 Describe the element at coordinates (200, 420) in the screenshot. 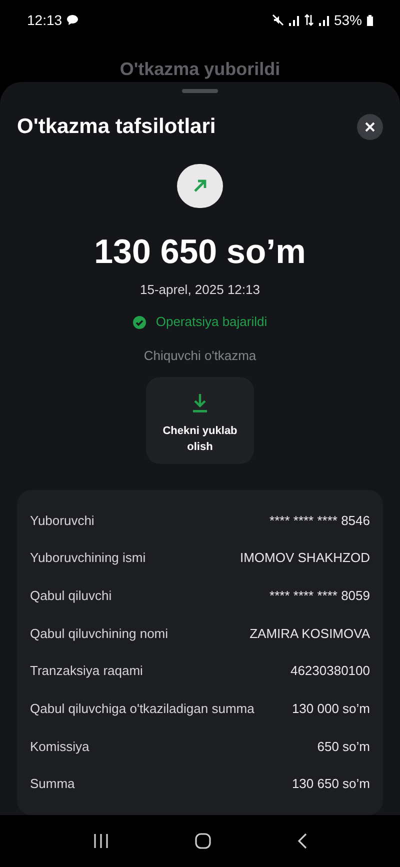

I see `download-receipt-button: Chekni yuklab olish` at that location.